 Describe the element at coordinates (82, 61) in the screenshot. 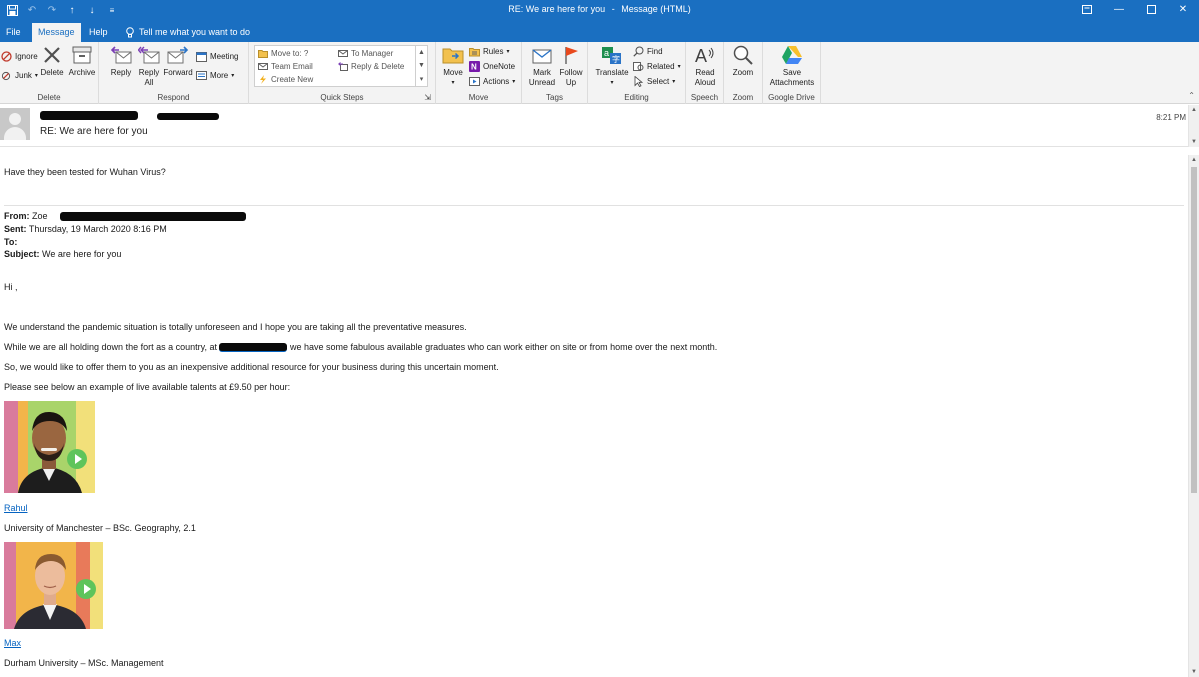

I see `archive-button: Archive` at that location.